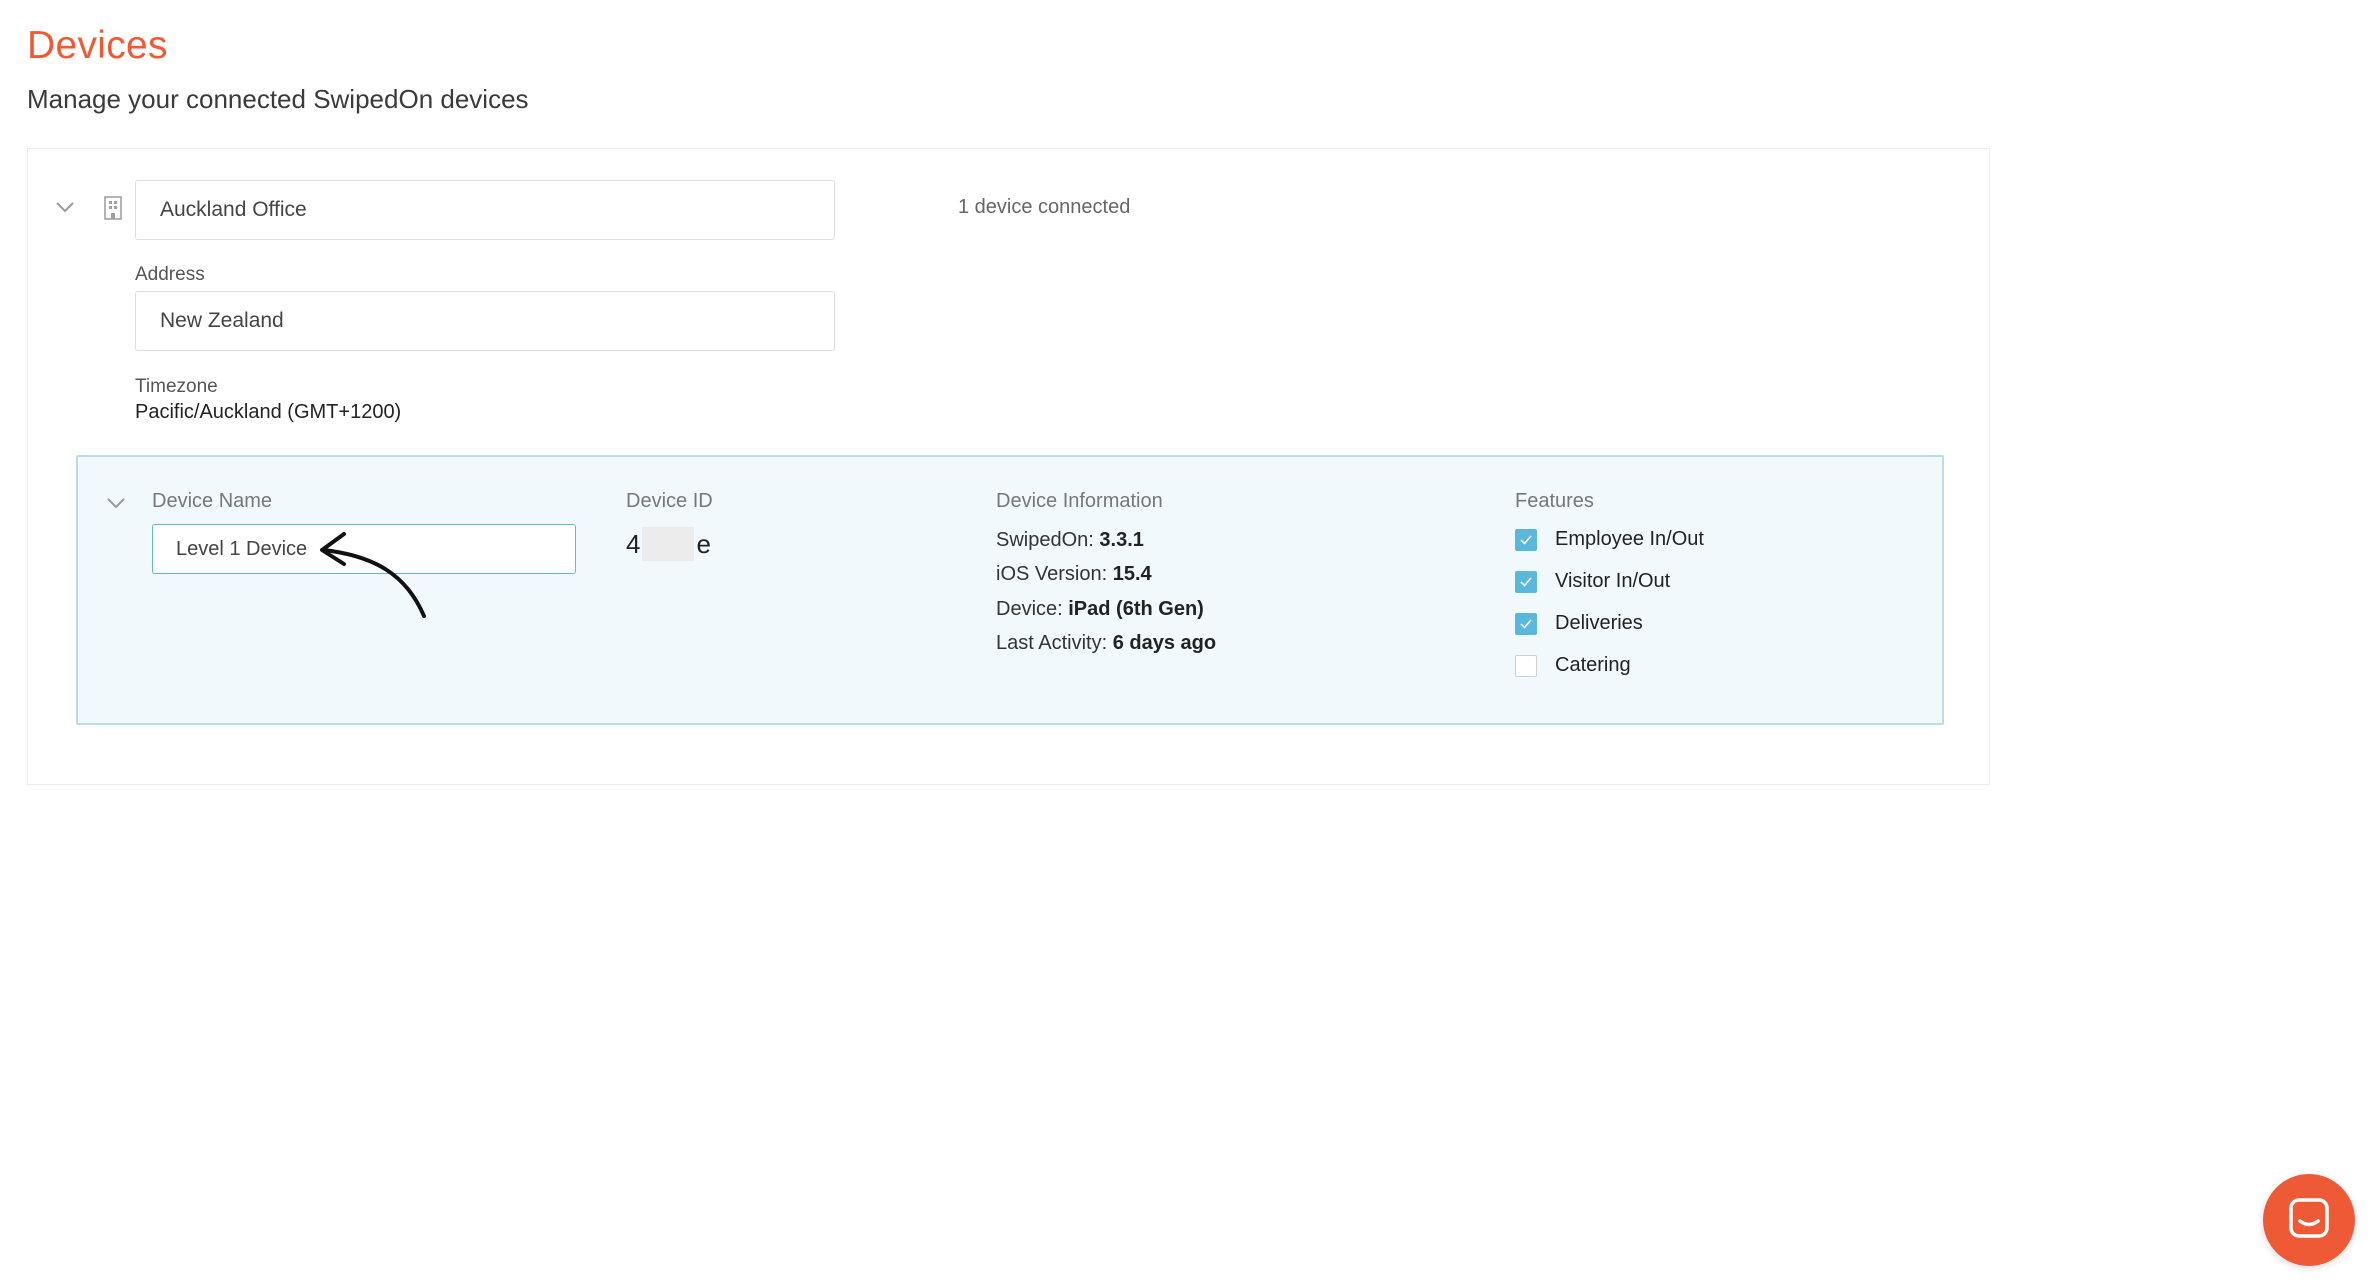 Image resolution: width=2378 pixels, height=1286 pixels. I want to click on info-label: Last Activity:, so click(1054, 643).